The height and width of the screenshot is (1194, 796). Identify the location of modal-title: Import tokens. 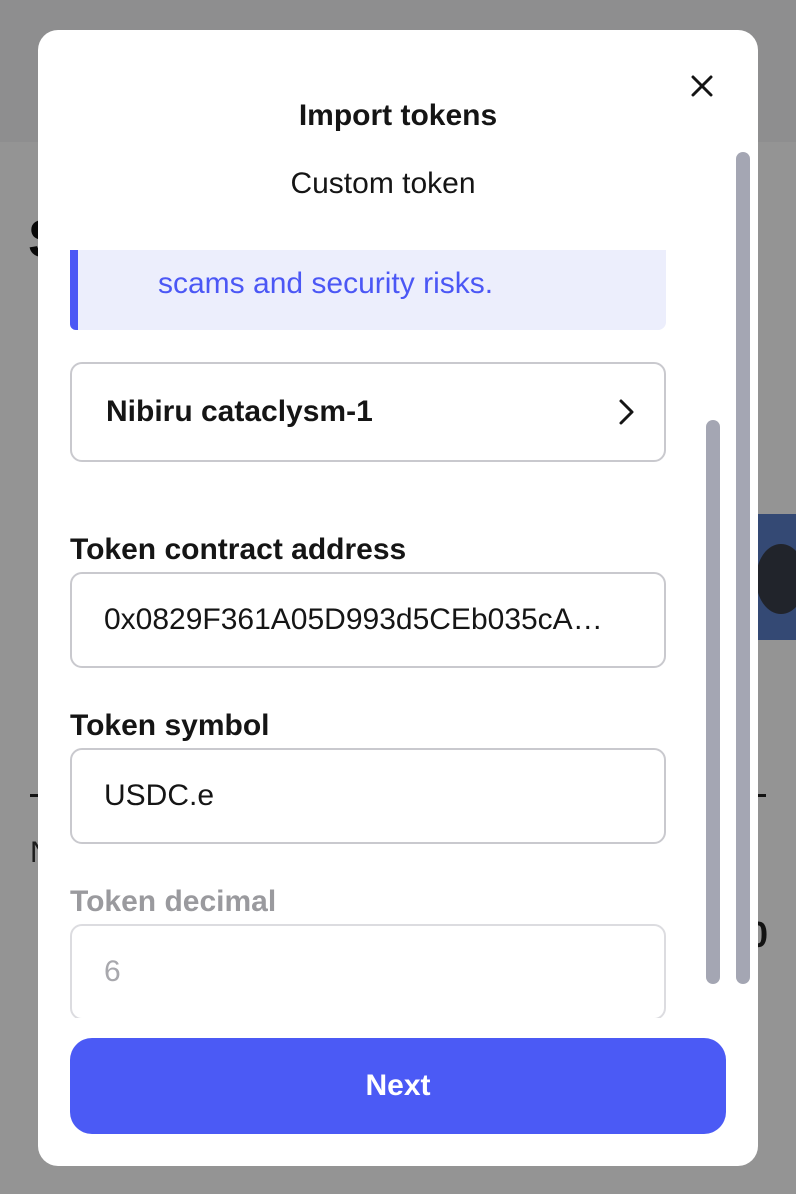
(398, 115).